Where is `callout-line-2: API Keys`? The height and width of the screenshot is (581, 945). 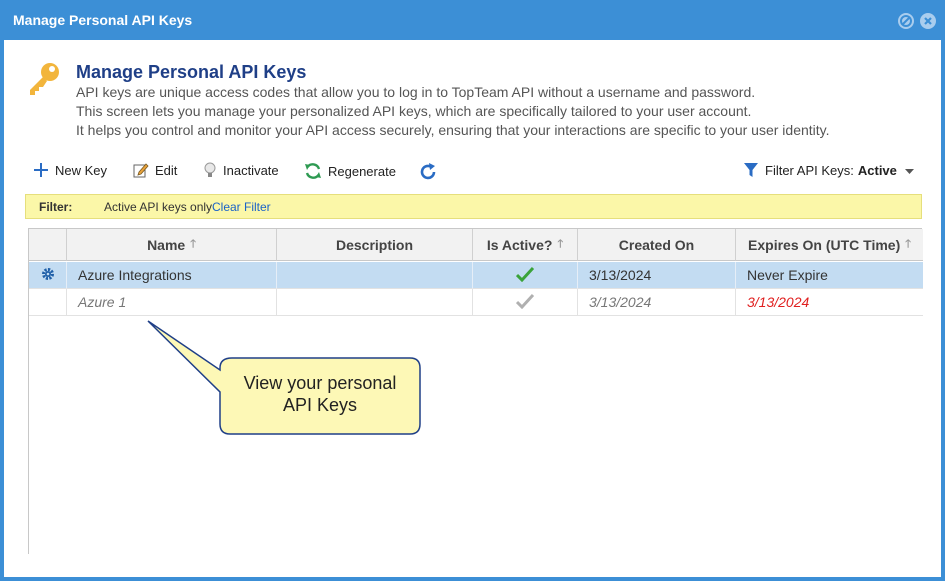
callout-line-2: API Keys is located at coordinates (320, 405).